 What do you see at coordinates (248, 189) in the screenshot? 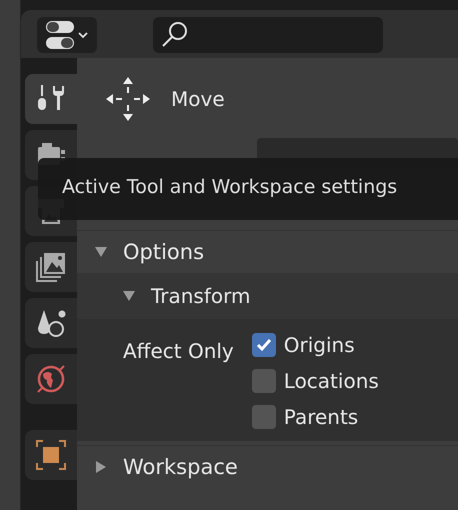
I see `tooltip: Active Tool and Workspace settings` at bounding box center [248, 189].